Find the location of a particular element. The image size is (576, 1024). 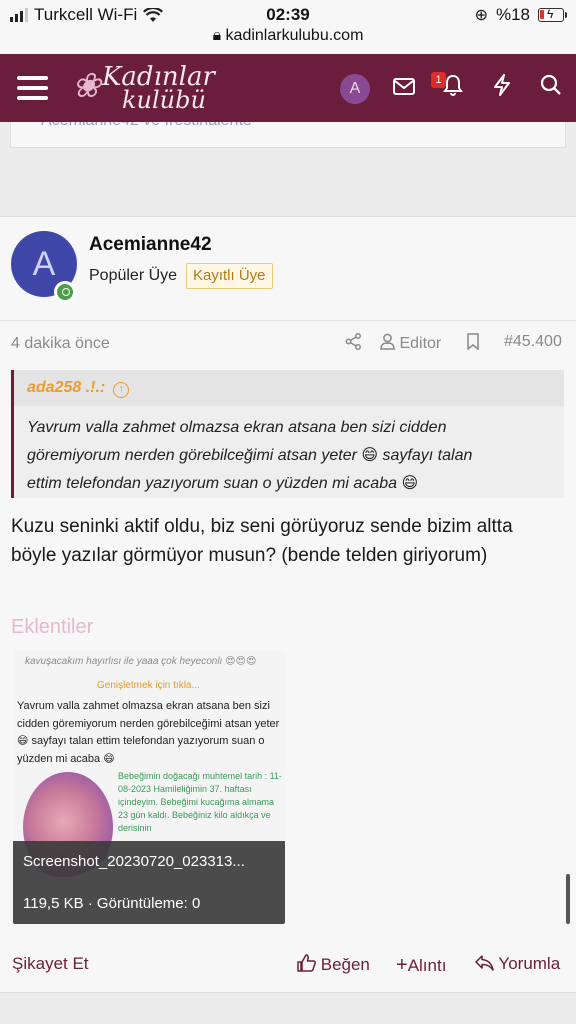

like-button: Beğen is located at coordinates (333, 964).